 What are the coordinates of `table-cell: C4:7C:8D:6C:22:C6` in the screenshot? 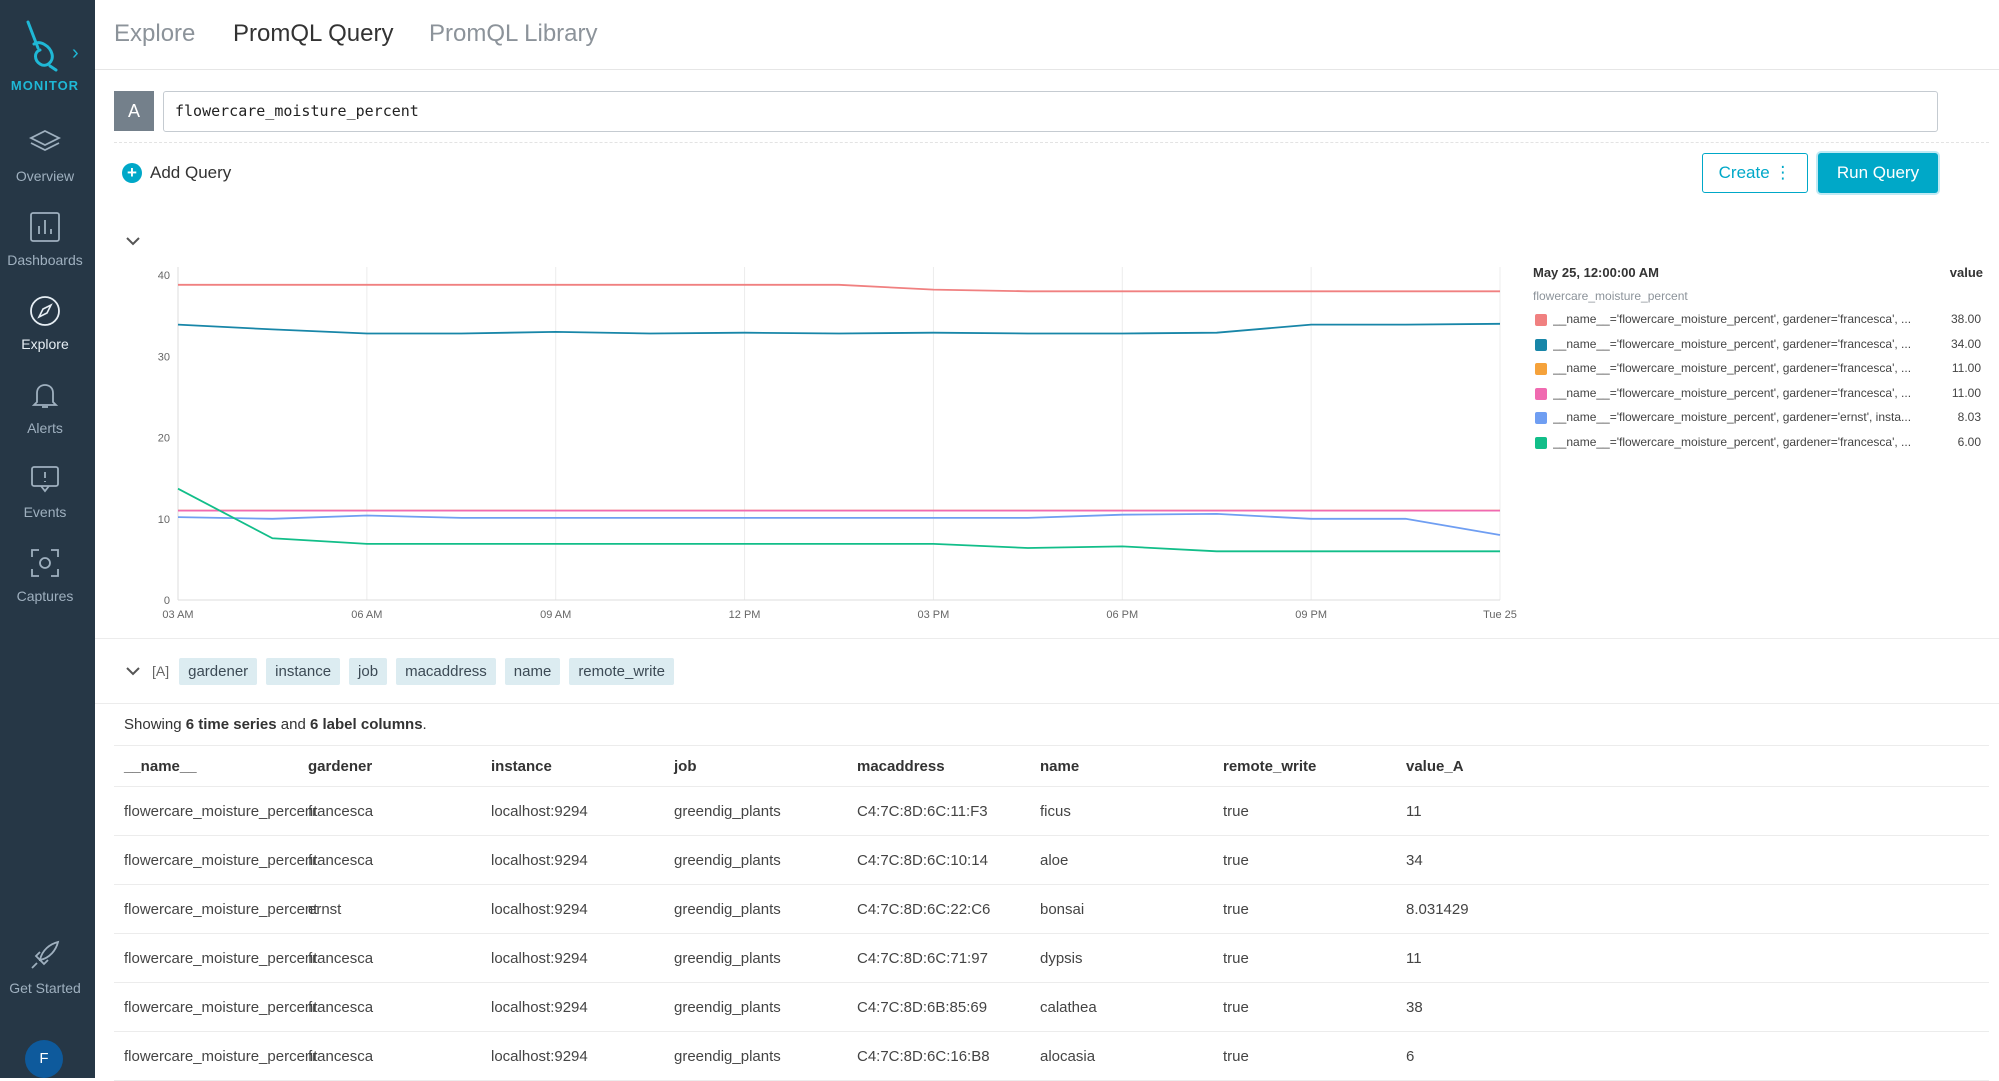 It's located at (924, 909).